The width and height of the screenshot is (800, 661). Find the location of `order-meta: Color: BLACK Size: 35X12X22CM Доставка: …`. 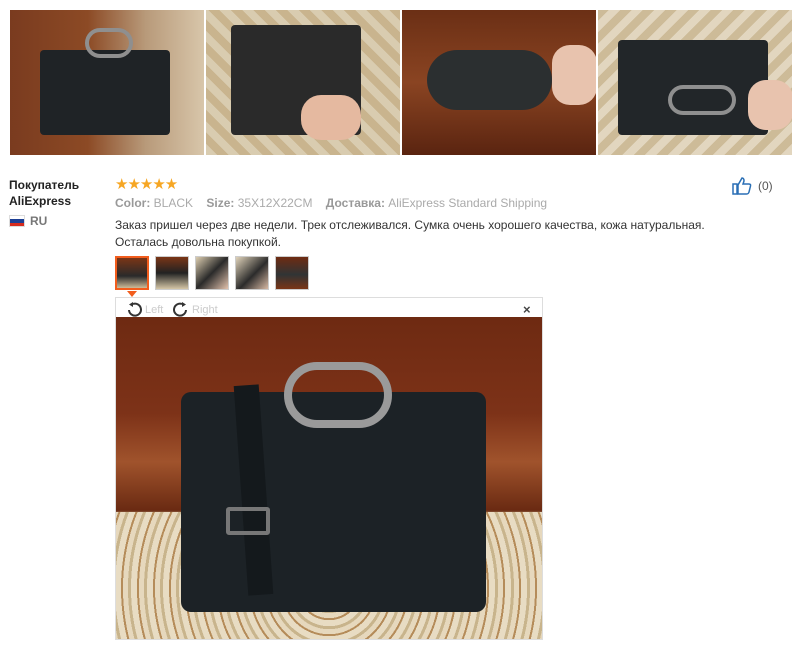

order-meta: Color: BLACK Size: 35X12X22CM Доставка: … is located at coordinates (336, 203).